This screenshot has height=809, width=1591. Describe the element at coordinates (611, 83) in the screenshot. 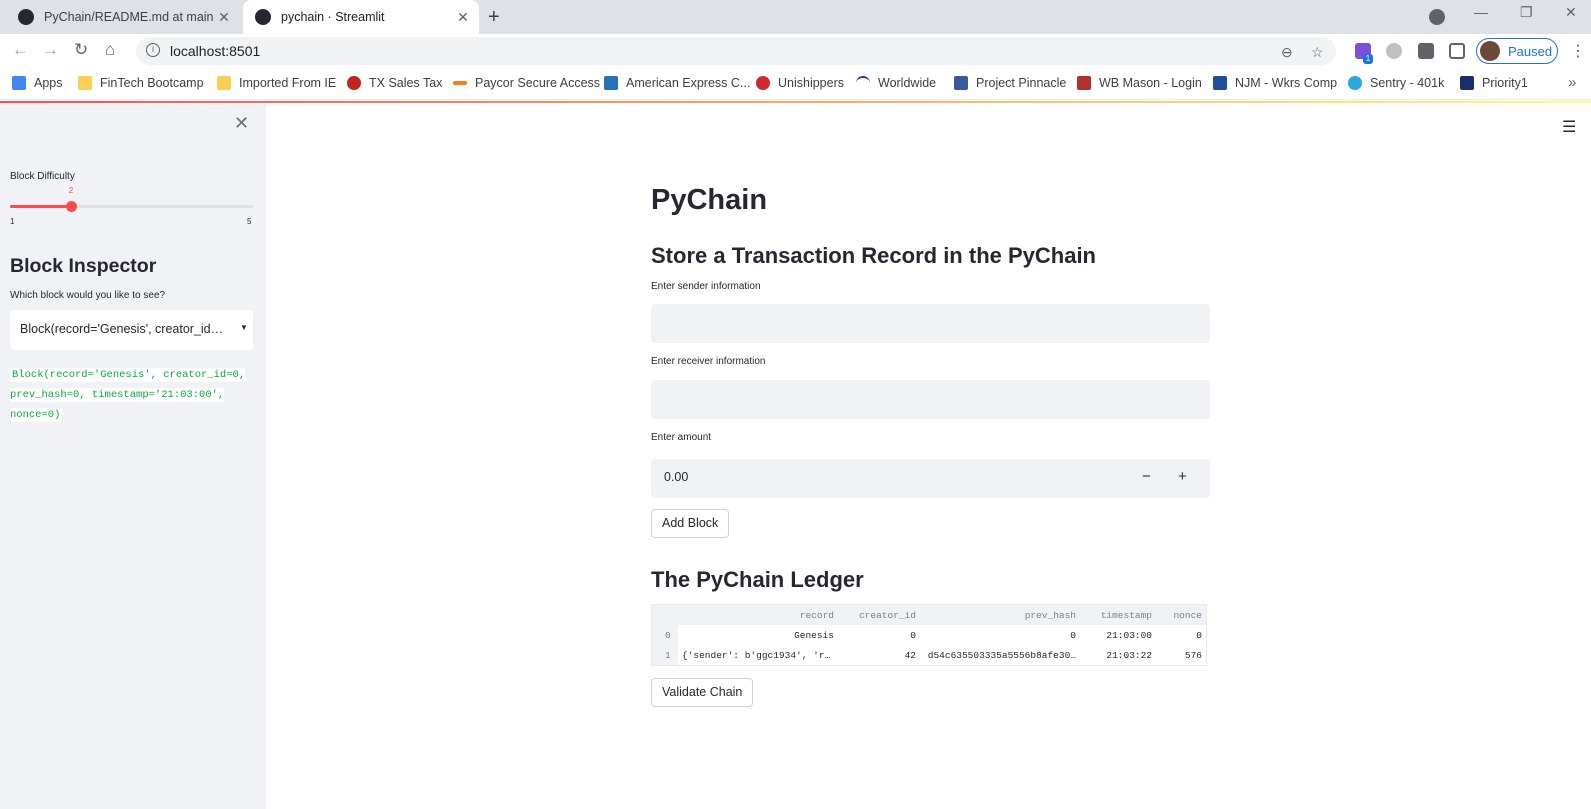

I see `amex-icon` at that location.